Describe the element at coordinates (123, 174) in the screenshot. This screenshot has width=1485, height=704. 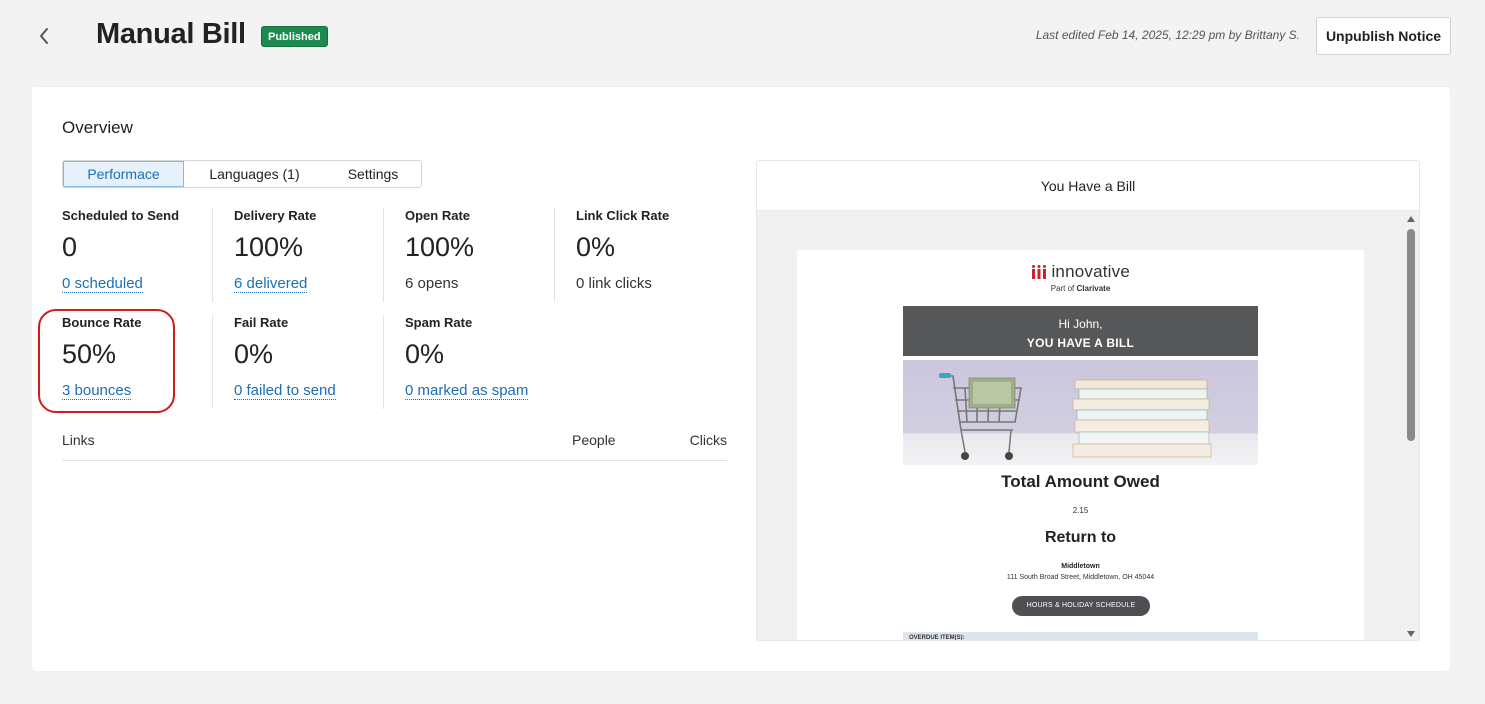
I see `tab-performance: Performace` at that location.